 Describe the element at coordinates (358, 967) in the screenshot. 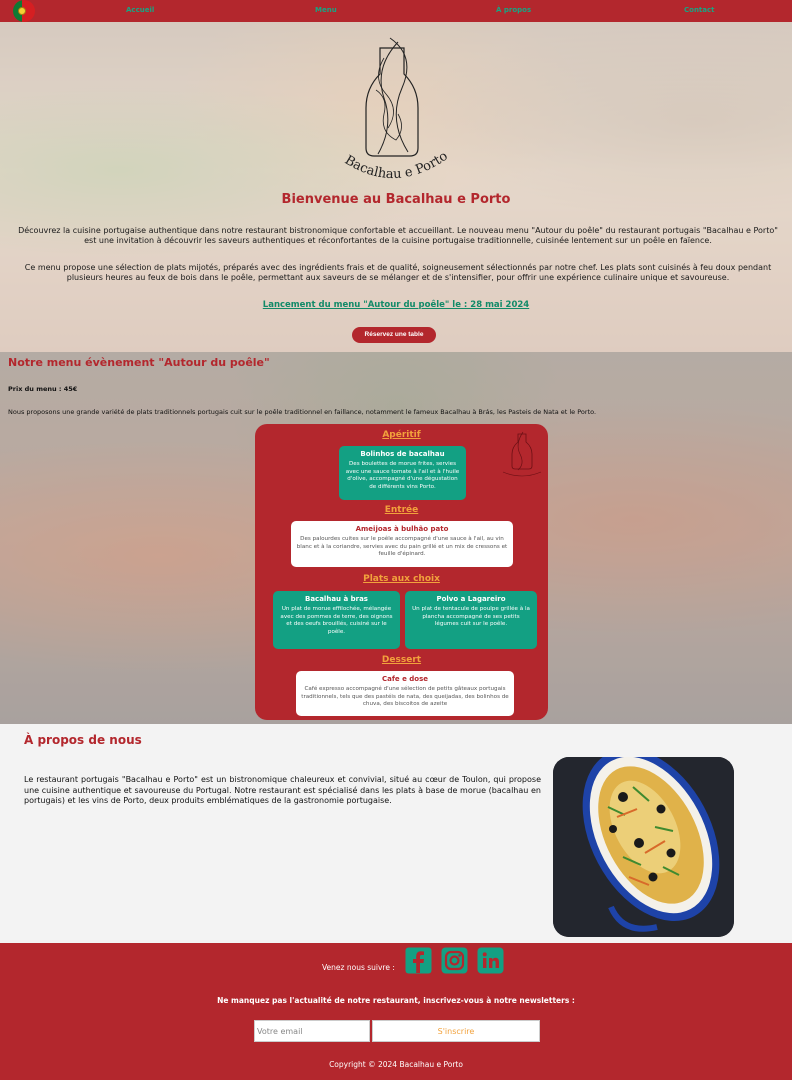

I see `follow-us-label: Venez nous suivre :` at that location.